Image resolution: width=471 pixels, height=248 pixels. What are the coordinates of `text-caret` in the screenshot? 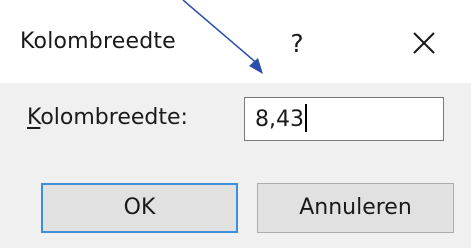 It's located at (305, 118).